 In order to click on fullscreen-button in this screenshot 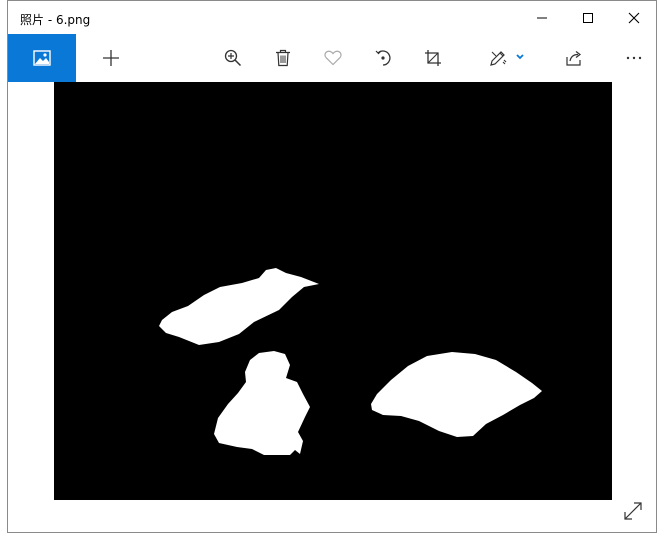, I will do `click(633, 511)`.